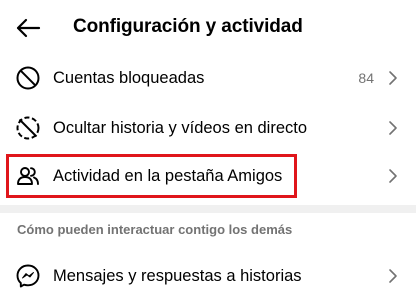 This screenshot has width=416, height=301. I want to click on blocked-accounts-label: Cuentas bloqueadas, so click(129, 77).